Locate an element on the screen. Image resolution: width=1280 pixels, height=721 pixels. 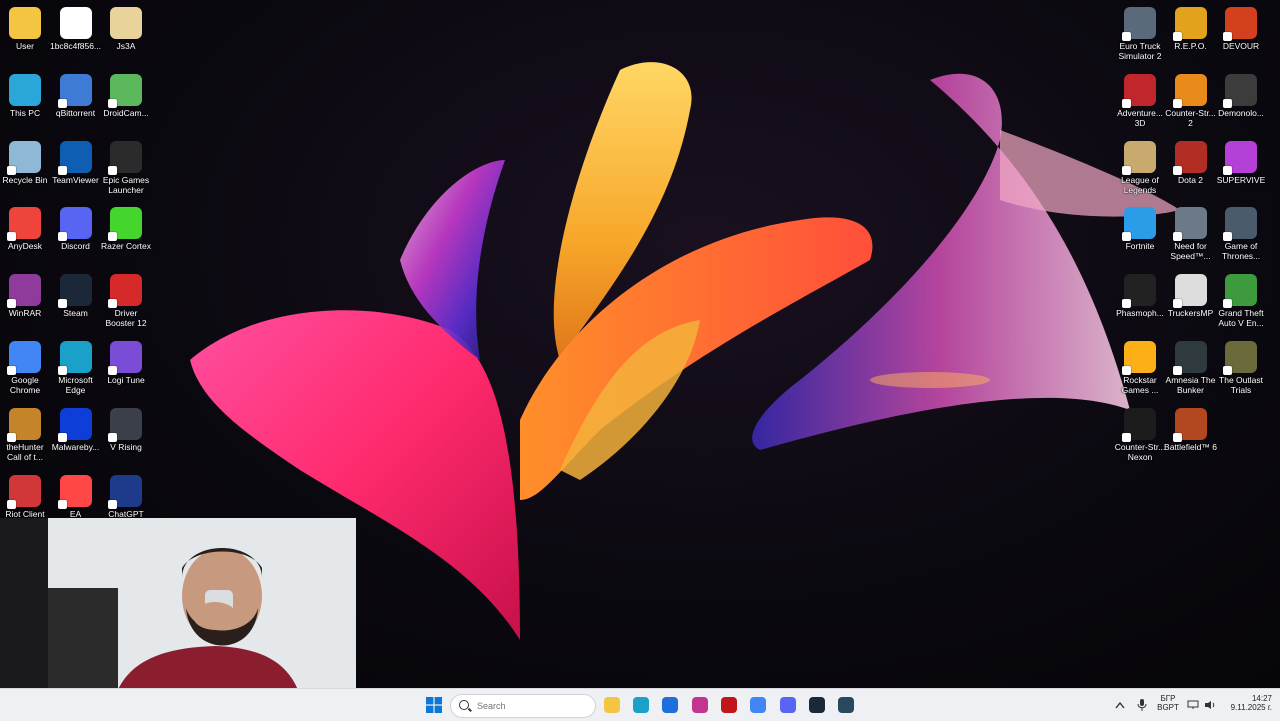
desktop-icon-counter-strike-2: Counter-Str... 2 is located at coordinates (1191, 99).